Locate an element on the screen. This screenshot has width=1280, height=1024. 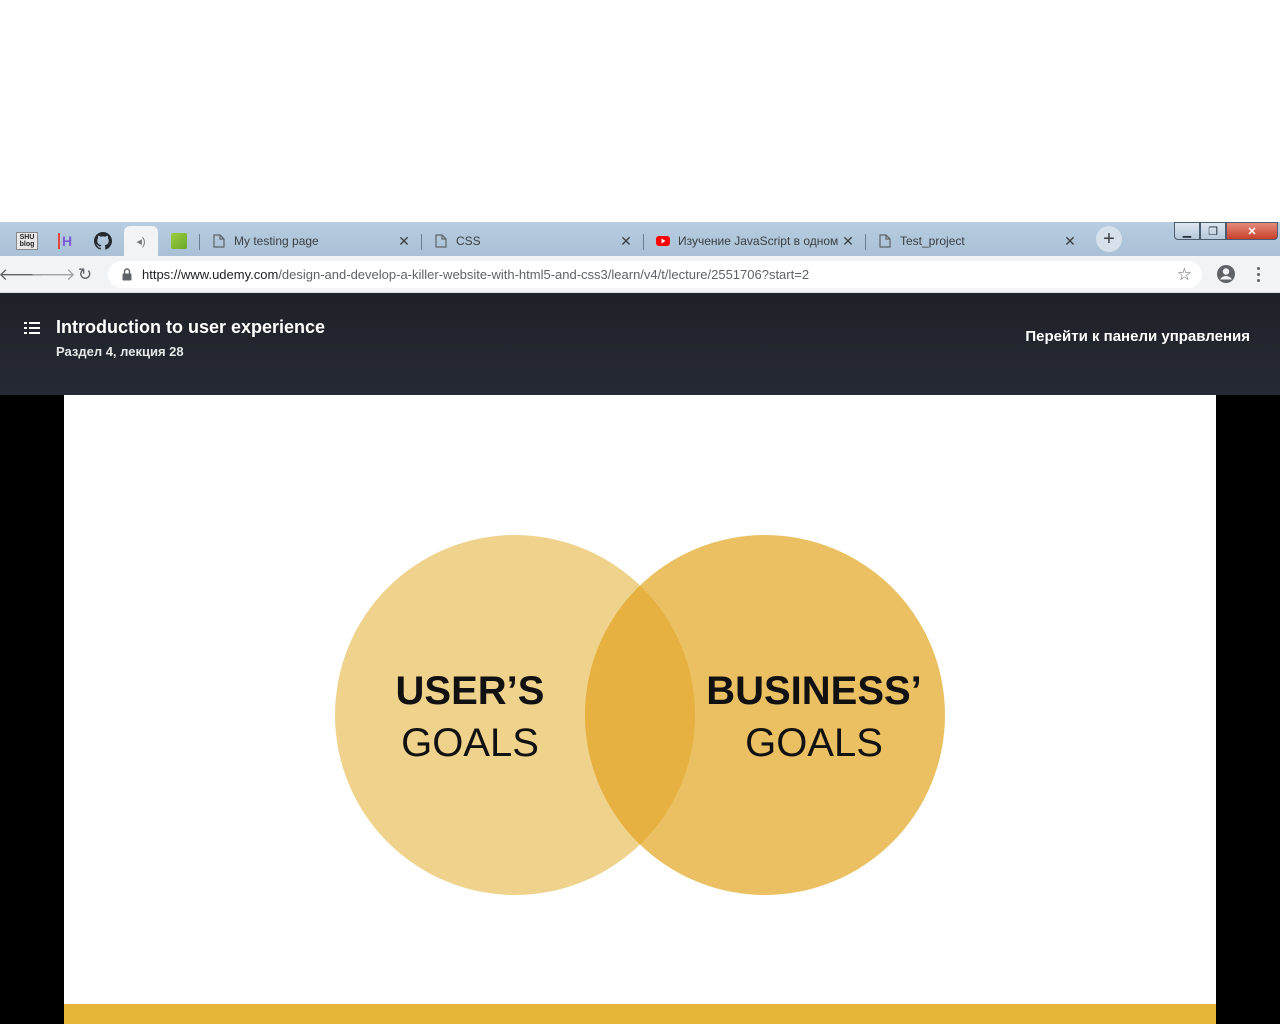
new-tab-button: + is located at coordinates (1109, 239).